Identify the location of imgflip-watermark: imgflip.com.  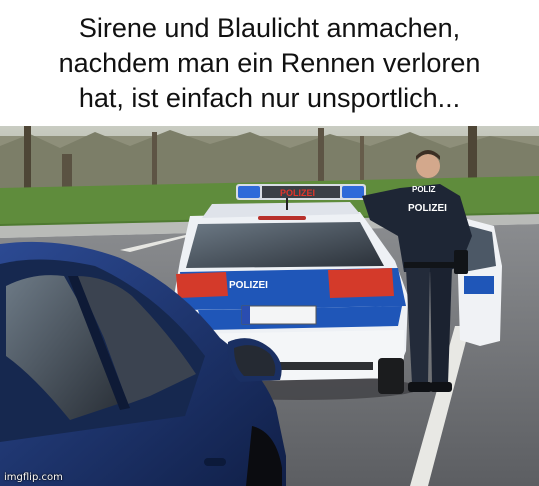
(33, 477).